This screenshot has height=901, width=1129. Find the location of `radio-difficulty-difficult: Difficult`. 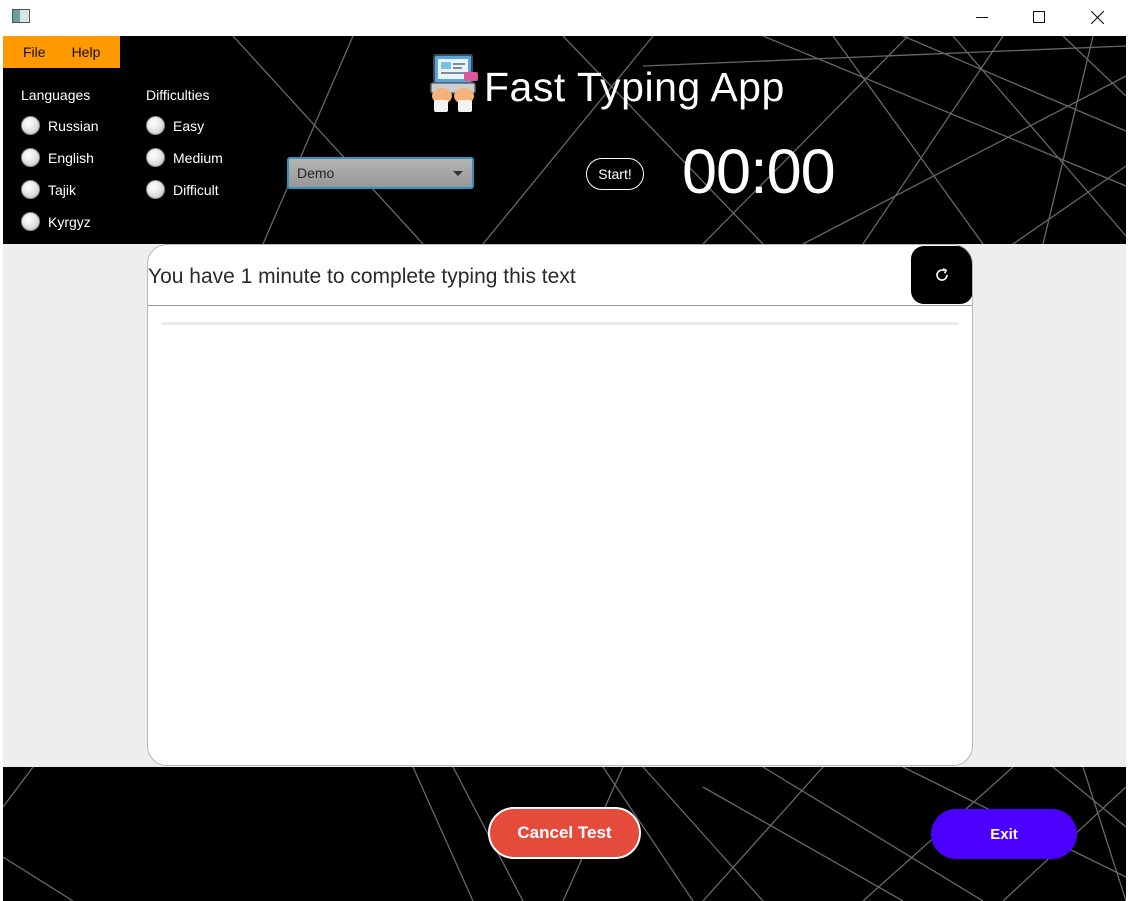

radio-difficulty-difficult: Difficult is located at coordinates (182, 189).